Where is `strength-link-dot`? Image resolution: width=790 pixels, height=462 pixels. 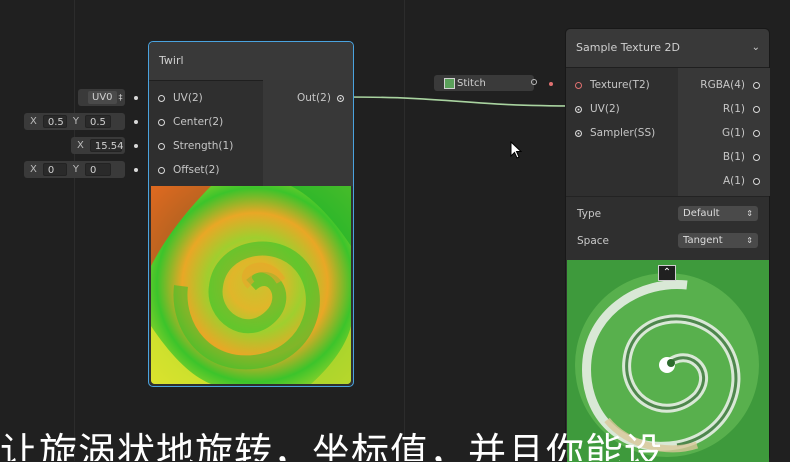
strength-link-dot is located at coordinates (136, 146).